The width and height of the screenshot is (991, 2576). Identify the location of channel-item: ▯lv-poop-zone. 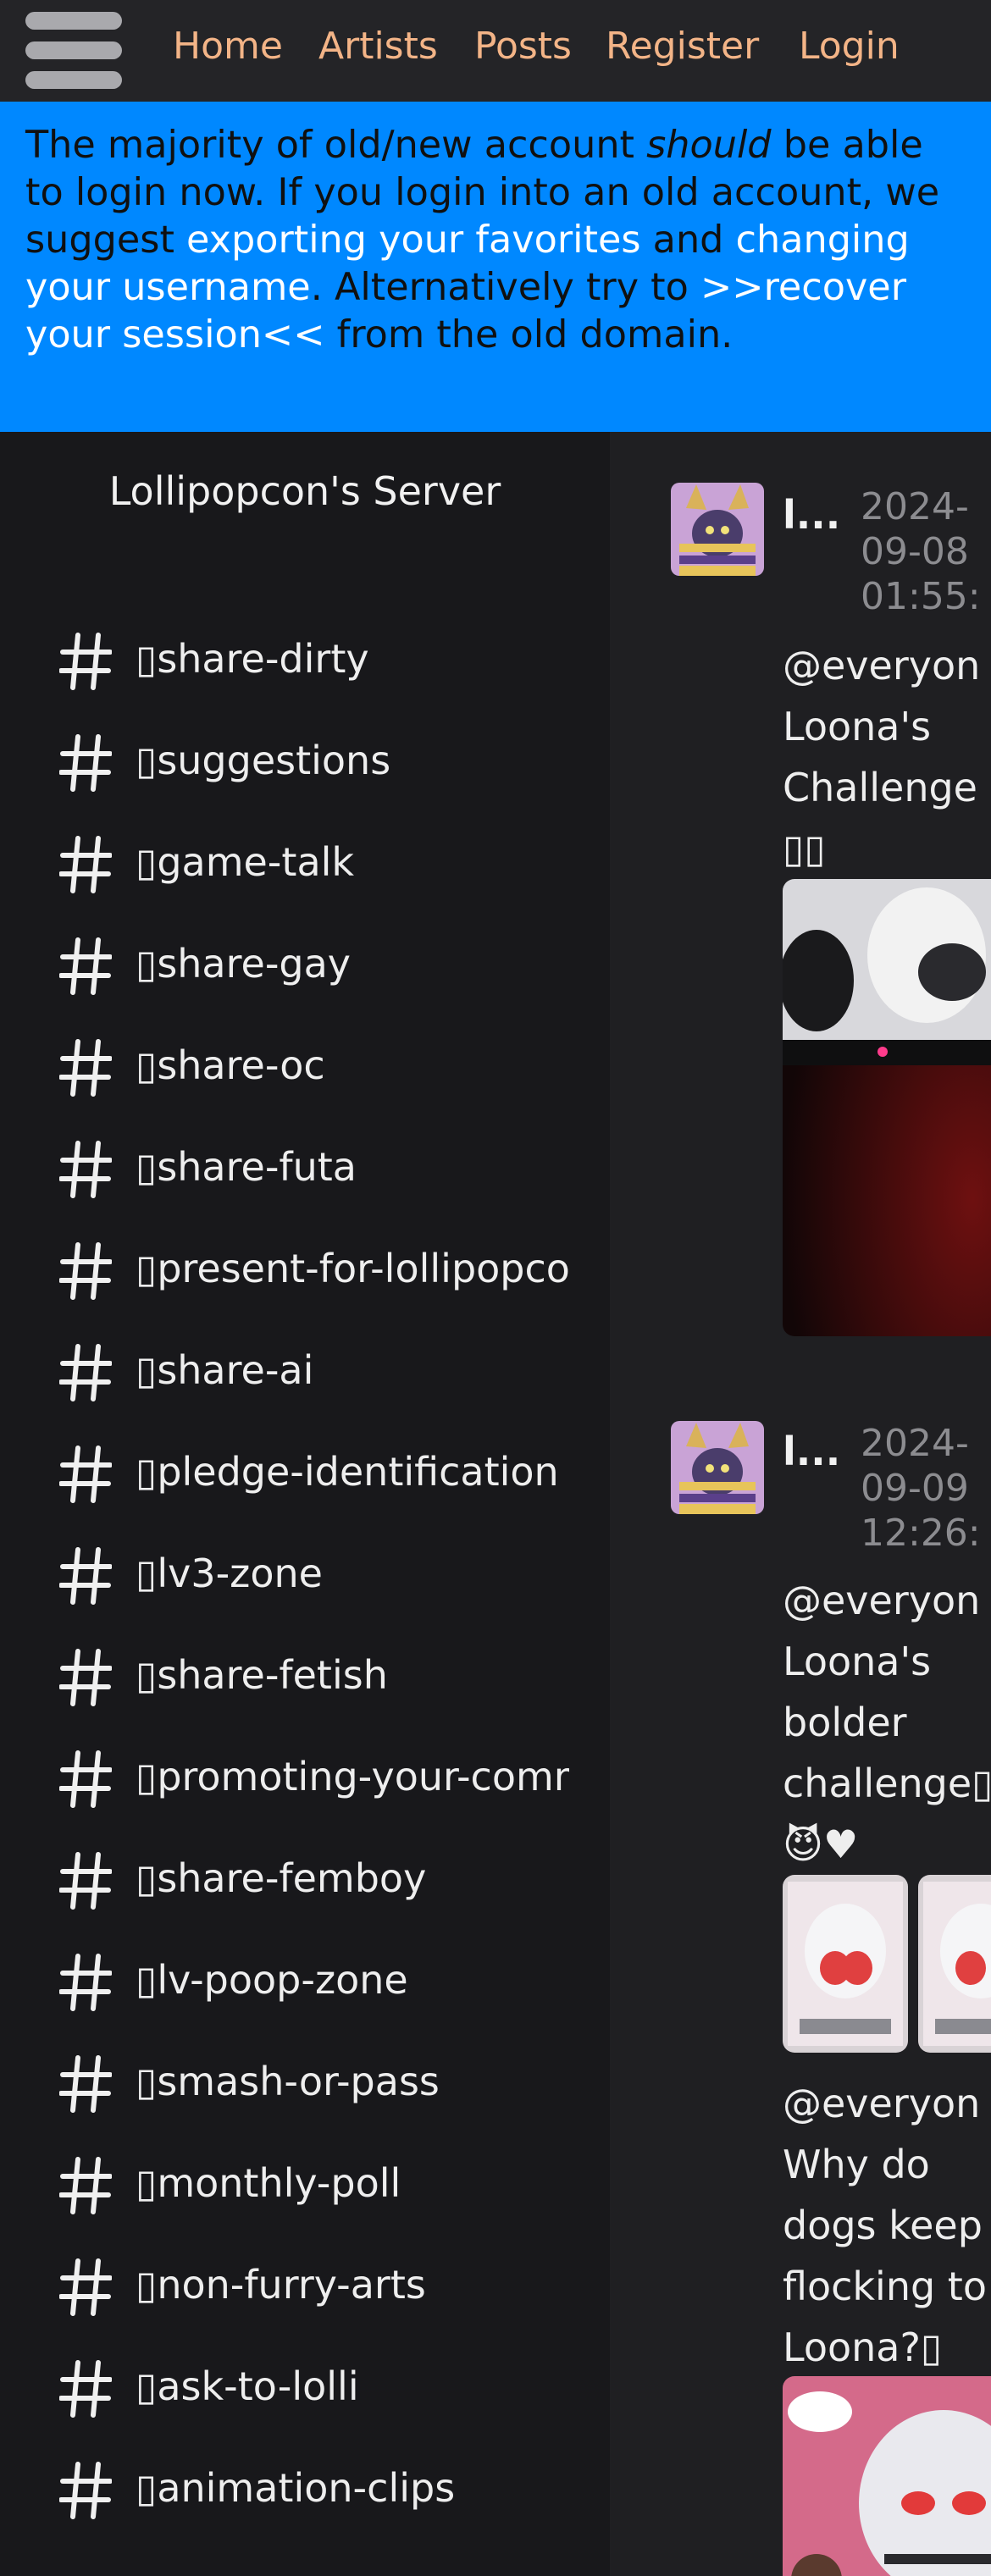
(334, 1974).